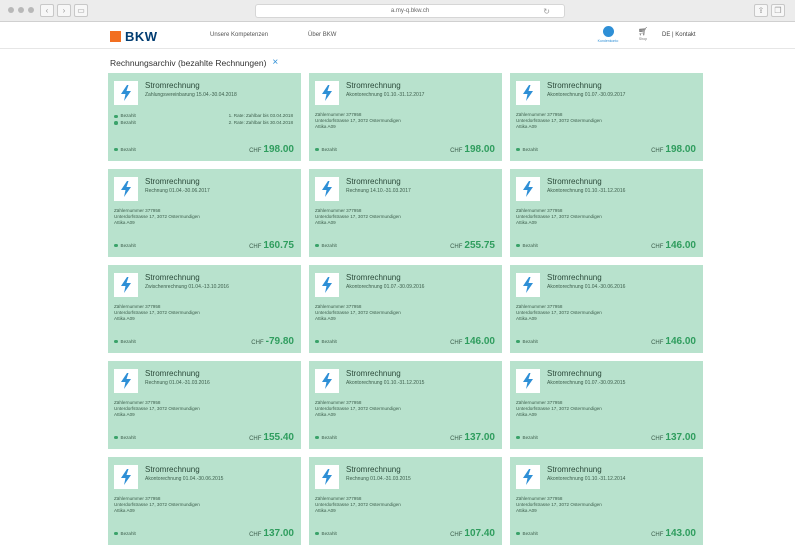 The image size is (795, 550). I want to click on close-archive-icon: ×, so click(275, 63).